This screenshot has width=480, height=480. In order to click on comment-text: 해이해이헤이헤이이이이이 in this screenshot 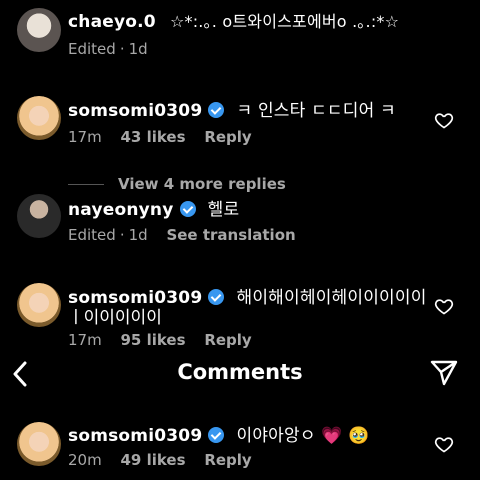, I will do `click(331, 298)`.